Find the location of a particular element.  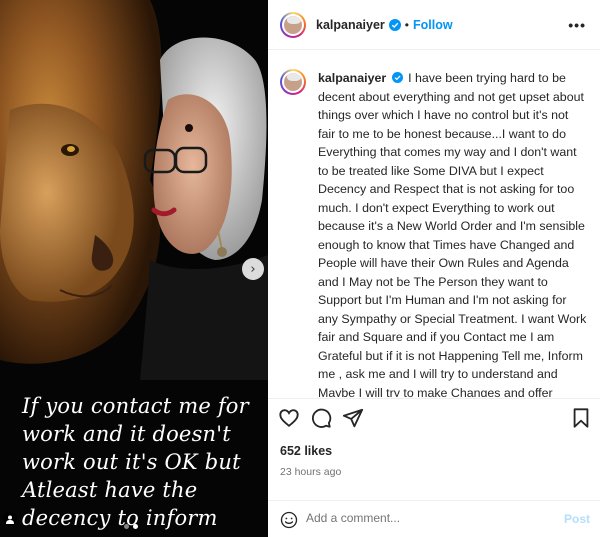

chevron-right-icon: › is located at coordinates (253, 269).